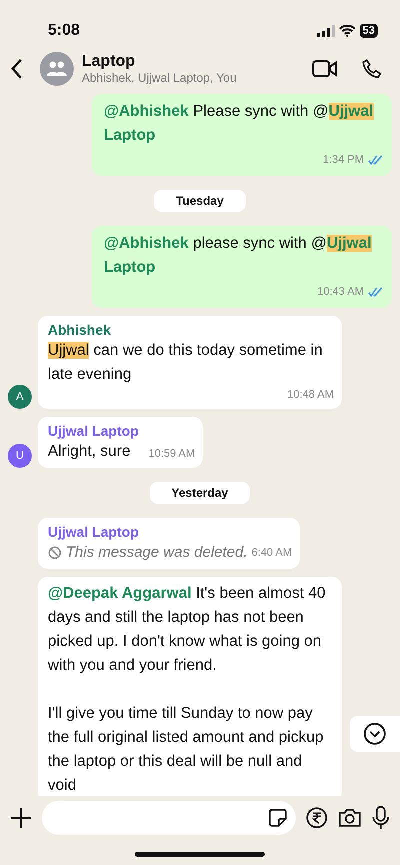 The height and width of the screenshot is (865, 400). I want to click on microphone-button, so click(381, 818).